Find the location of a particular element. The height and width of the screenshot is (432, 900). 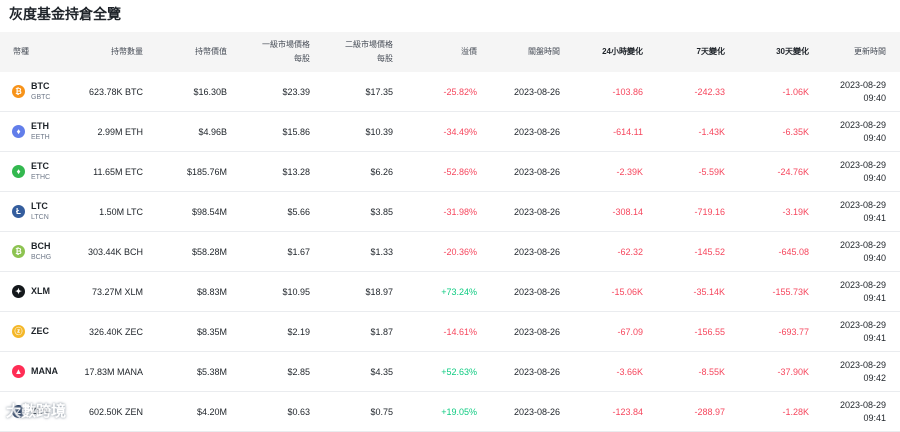

cell-value: $8.35M is located at coordinates (211, 331).